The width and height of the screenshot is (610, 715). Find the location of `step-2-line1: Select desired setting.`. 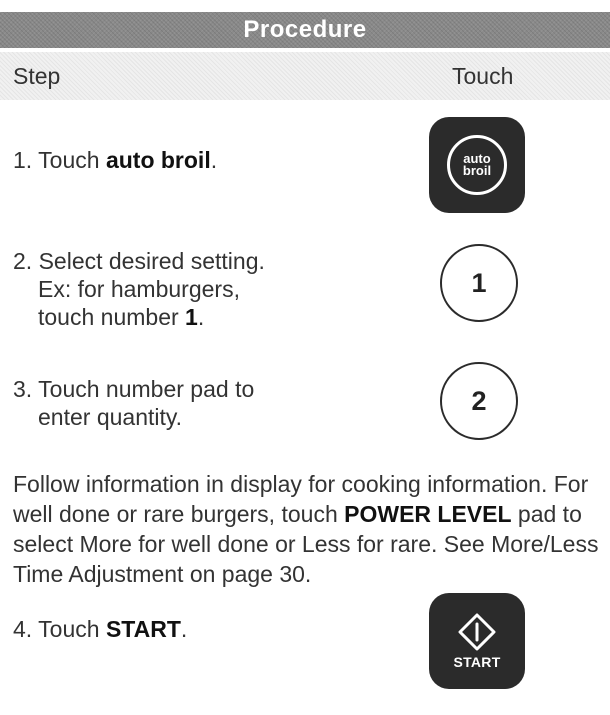

step-2-line1: Select desired setting. is located at coordinates (151, 261).